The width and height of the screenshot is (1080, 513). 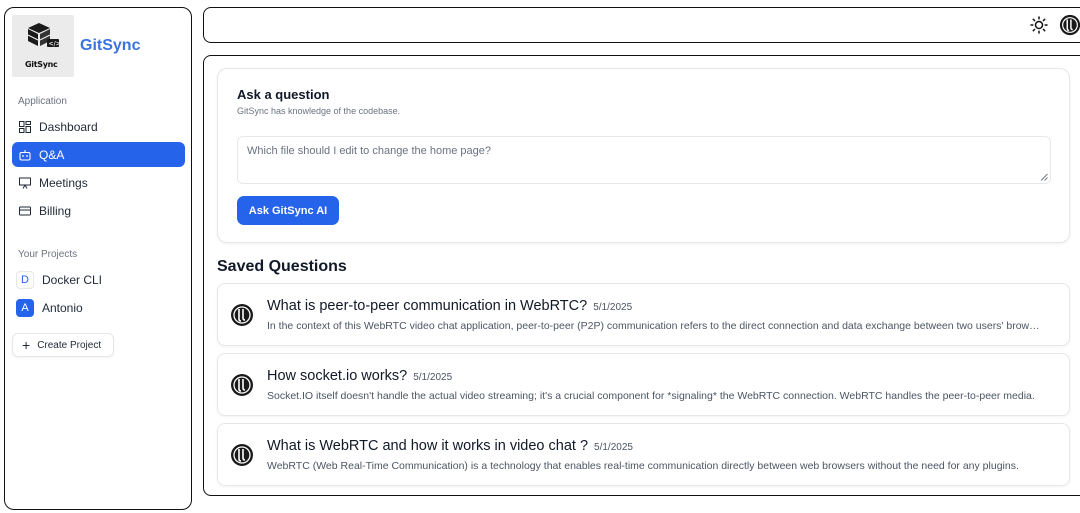 What do you see at coordinates (52, 154) in the screenshot?
I see `sidebar-item-label: Q&A` at bounding box center [52, 154].